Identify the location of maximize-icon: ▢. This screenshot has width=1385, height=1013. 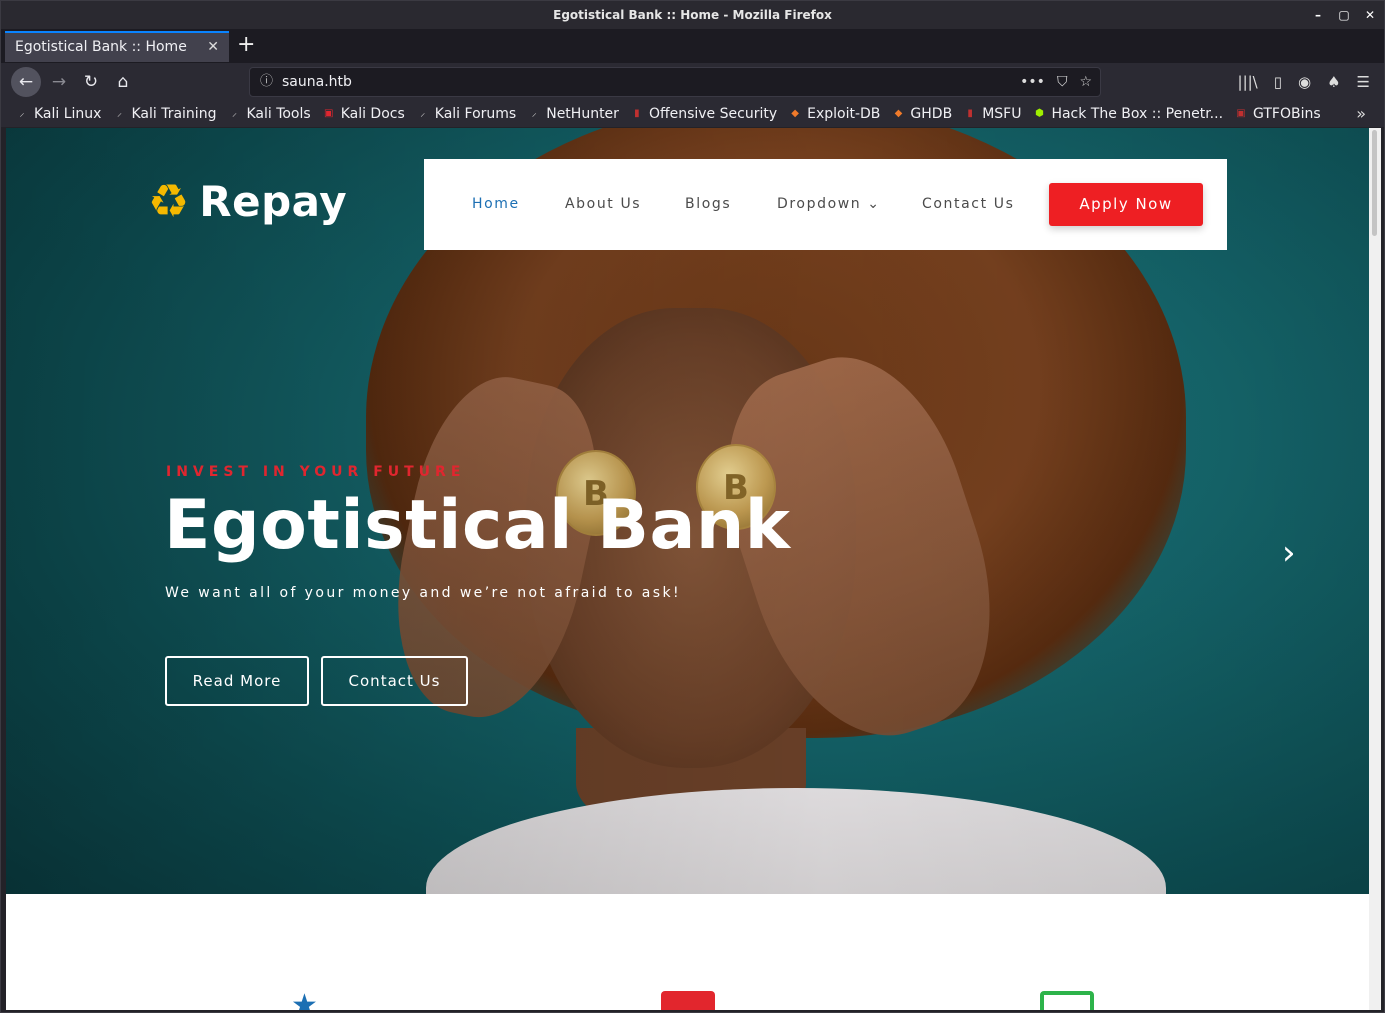
(1344, 15).